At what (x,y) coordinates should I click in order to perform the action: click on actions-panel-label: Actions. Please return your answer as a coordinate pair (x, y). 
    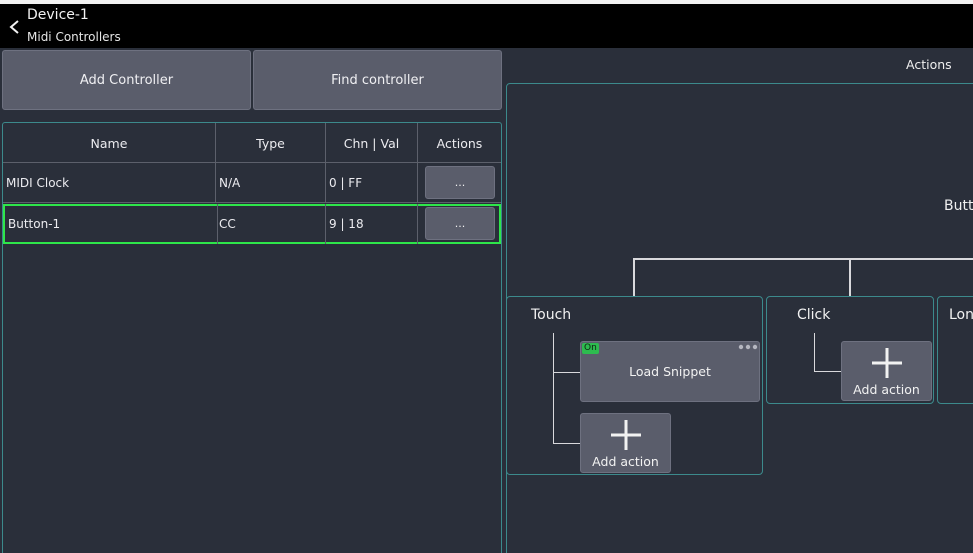
    Looking at the image, I should click on (929, 64).